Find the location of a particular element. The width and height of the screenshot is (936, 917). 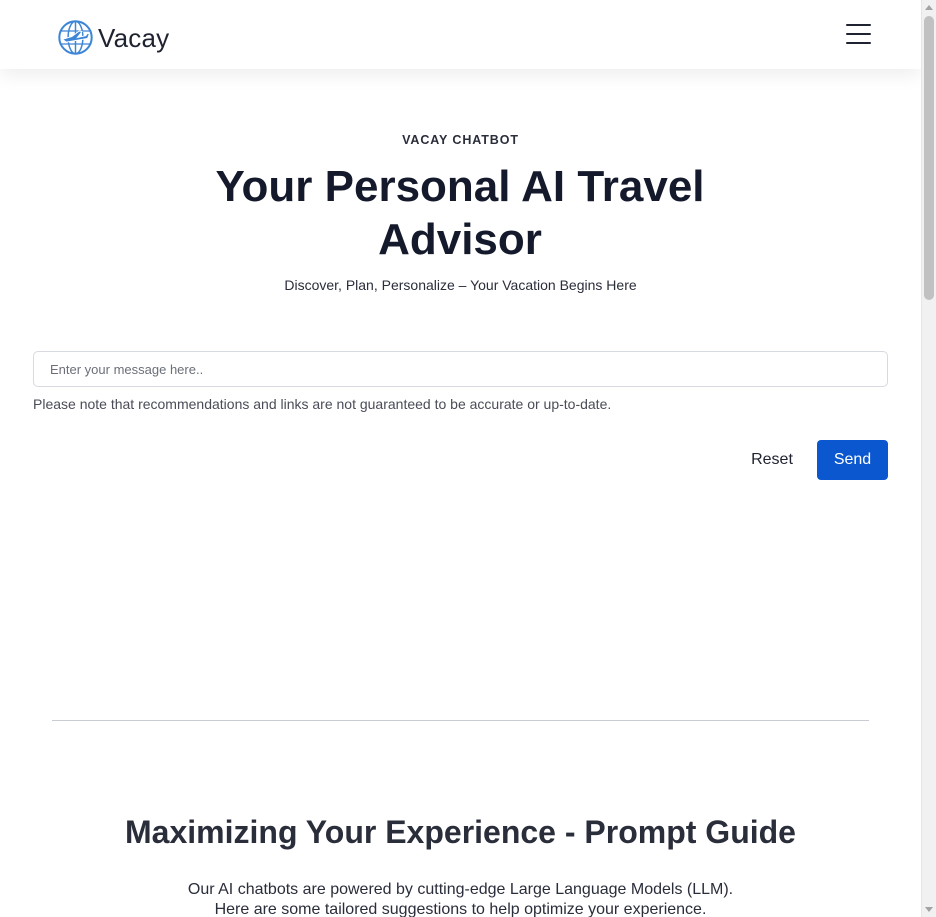

reset-button: Reset is located at coordinates (772, 460).